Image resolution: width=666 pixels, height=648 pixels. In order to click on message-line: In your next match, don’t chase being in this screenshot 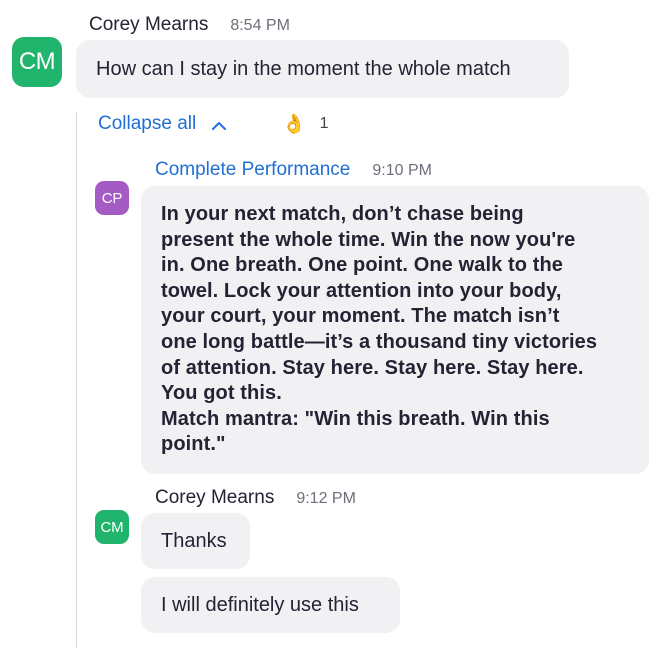, I will do `click(342, 214)`.